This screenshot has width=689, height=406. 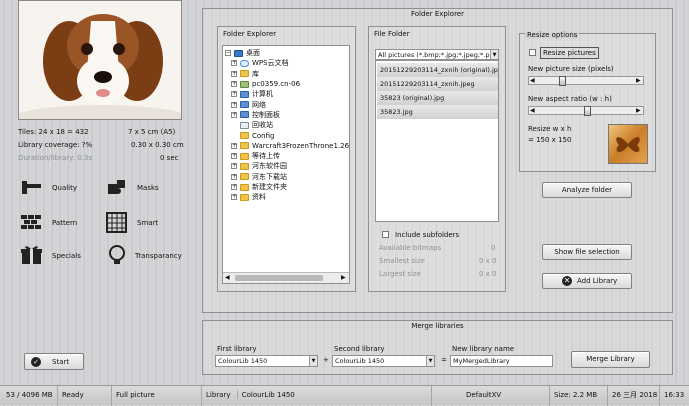 What do you see at coordinates (55, 145) in the screenshot?
I see `coverage-label: Library coverage: ?%` at bounding box center [55, 145].